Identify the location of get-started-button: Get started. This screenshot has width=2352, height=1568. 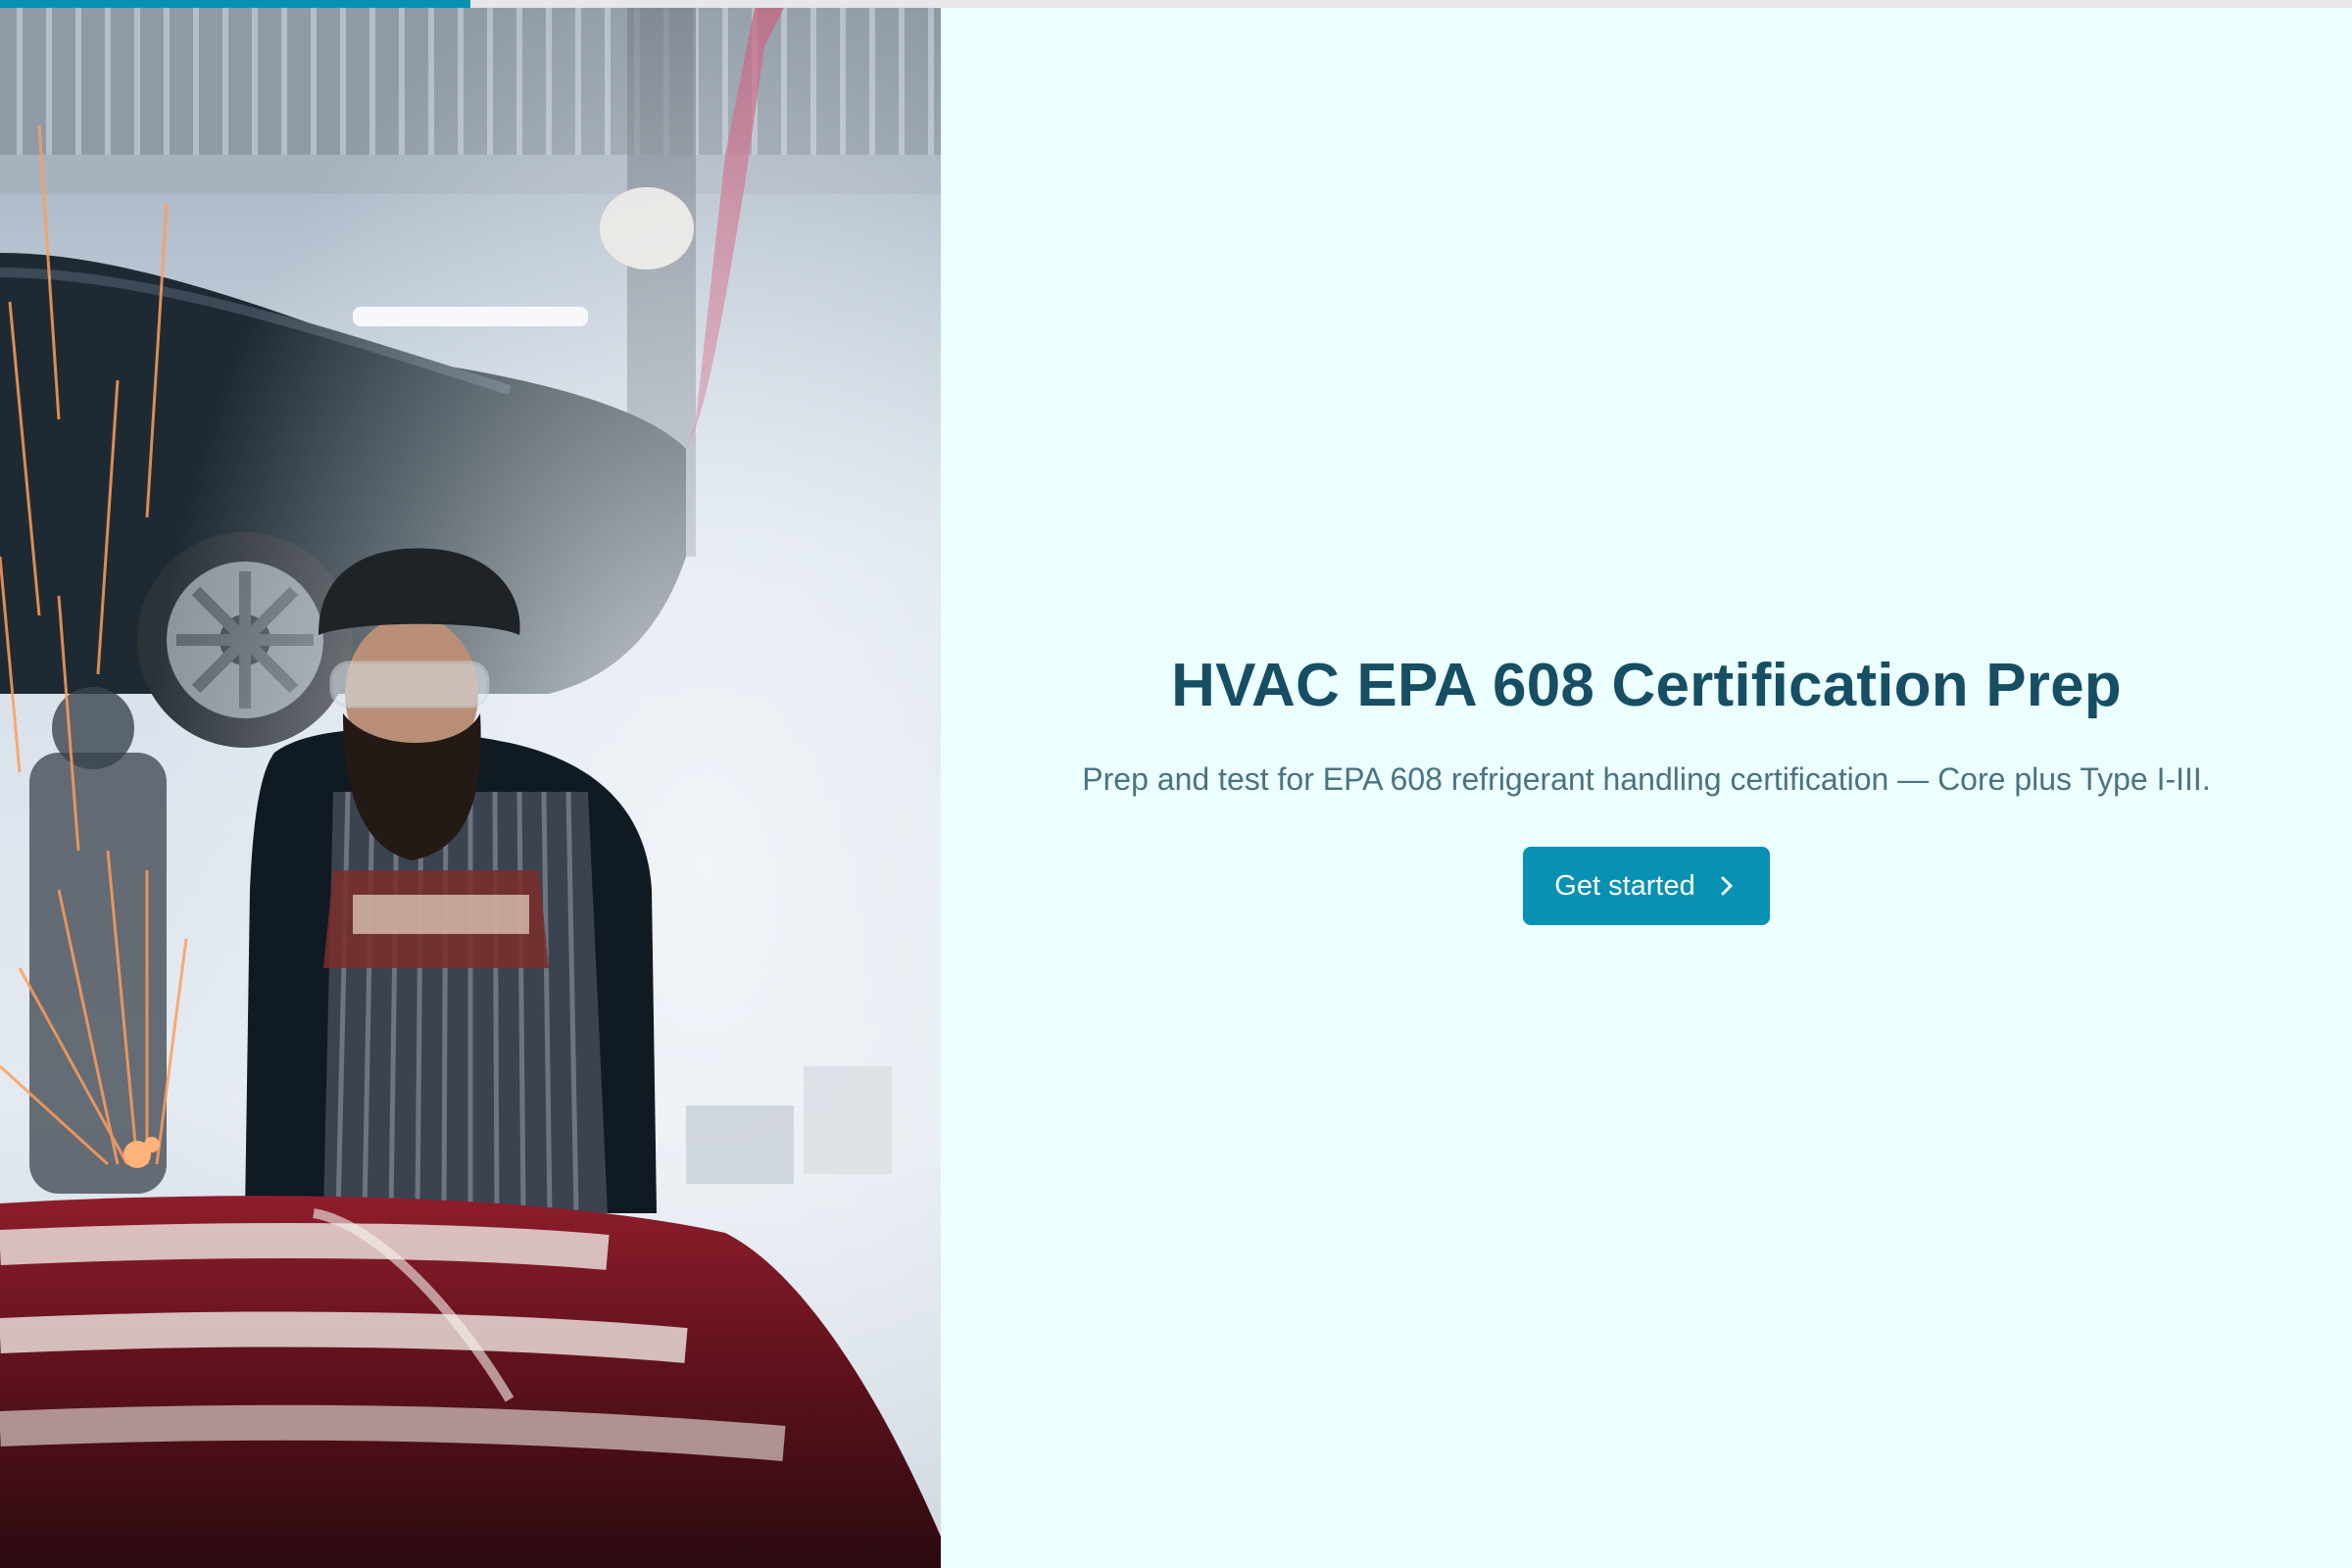
(1646, 886).